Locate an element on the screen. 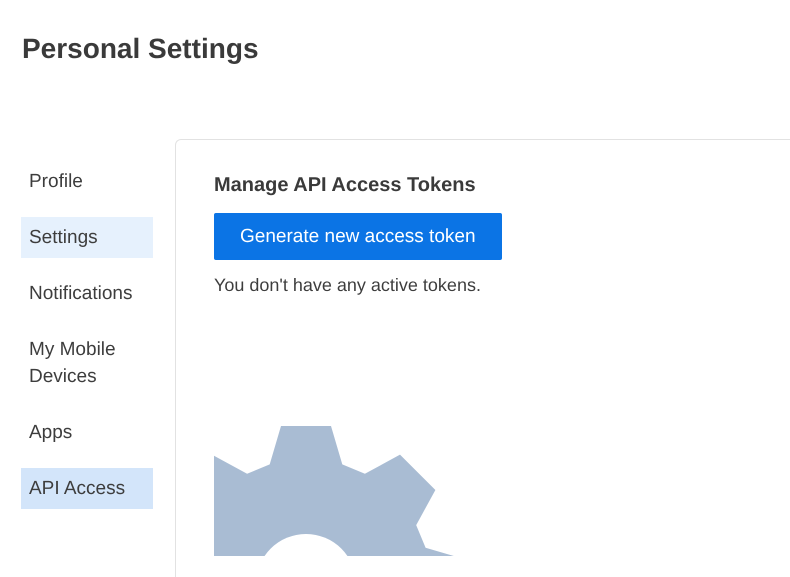 The height and width of the screenshot is (577, 790). sidebar-item: Profile is located at coordinates (87, 181).